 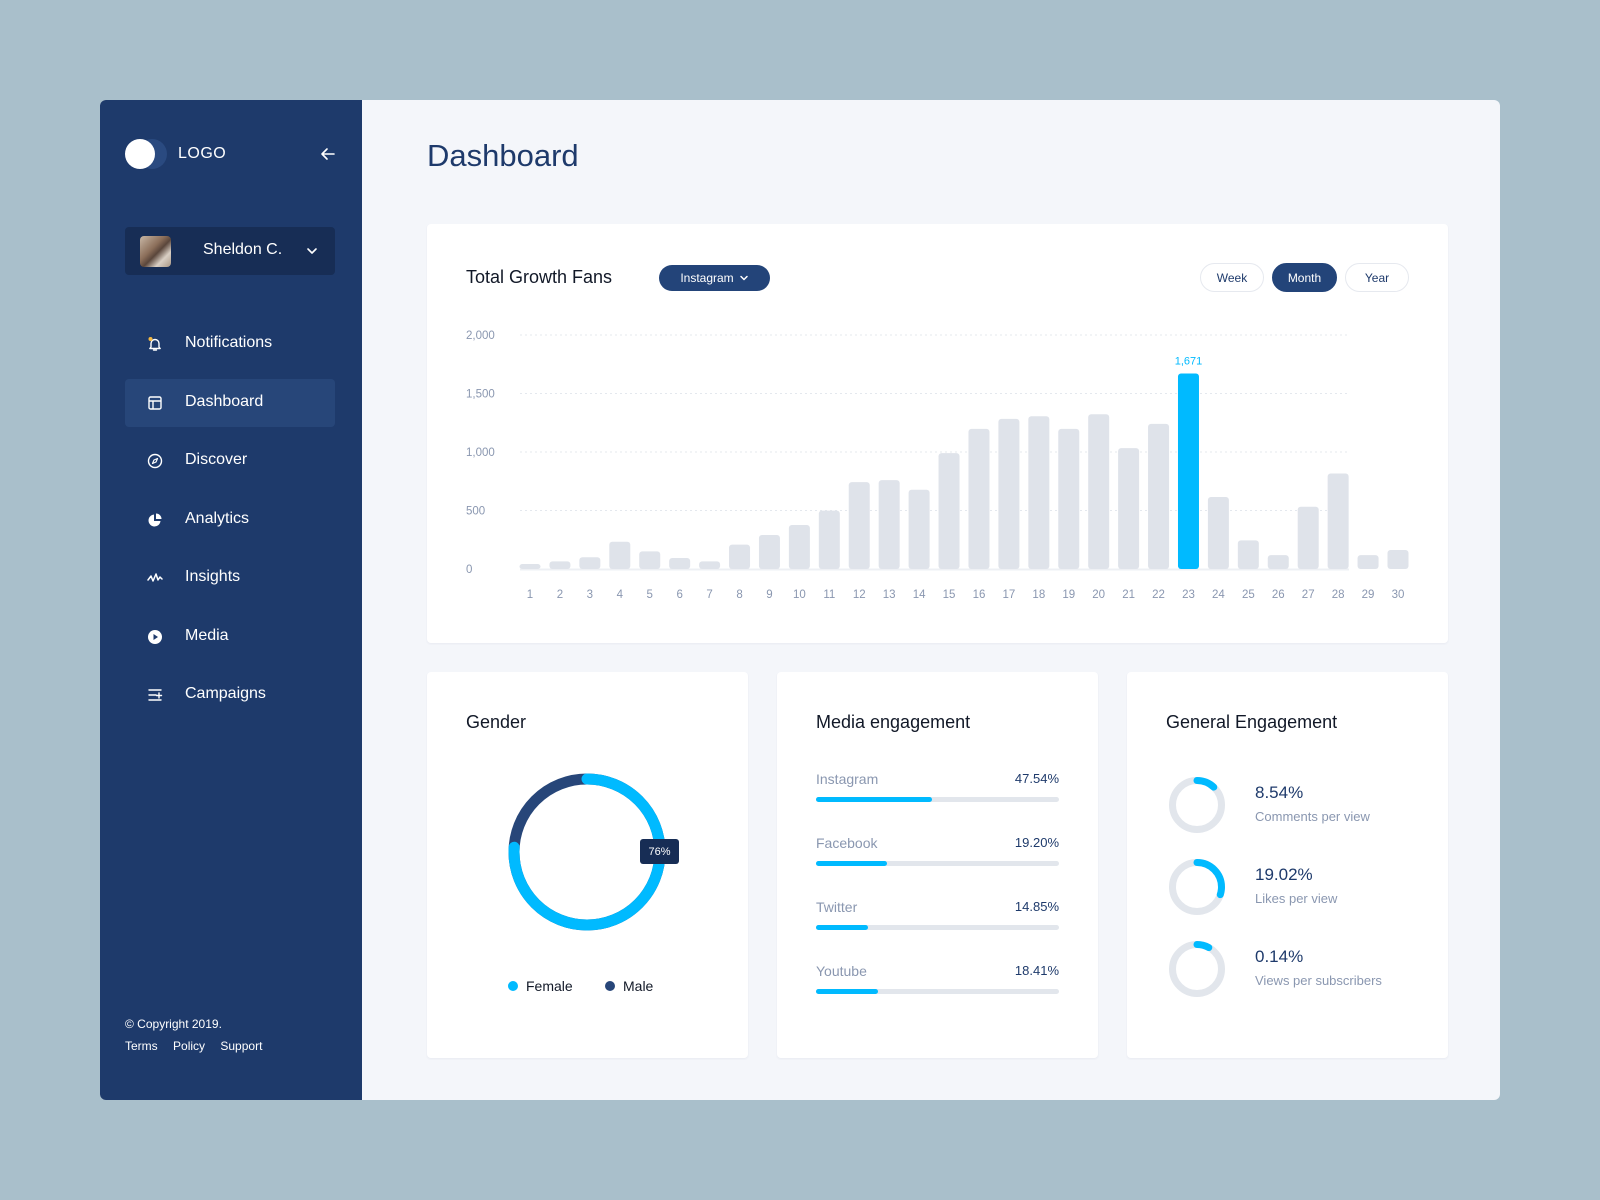 What do you see at coordinates (1036, 906) in the screenshot?
I see `media-row-value: 14.85%` at bounding box center [1036, 906].